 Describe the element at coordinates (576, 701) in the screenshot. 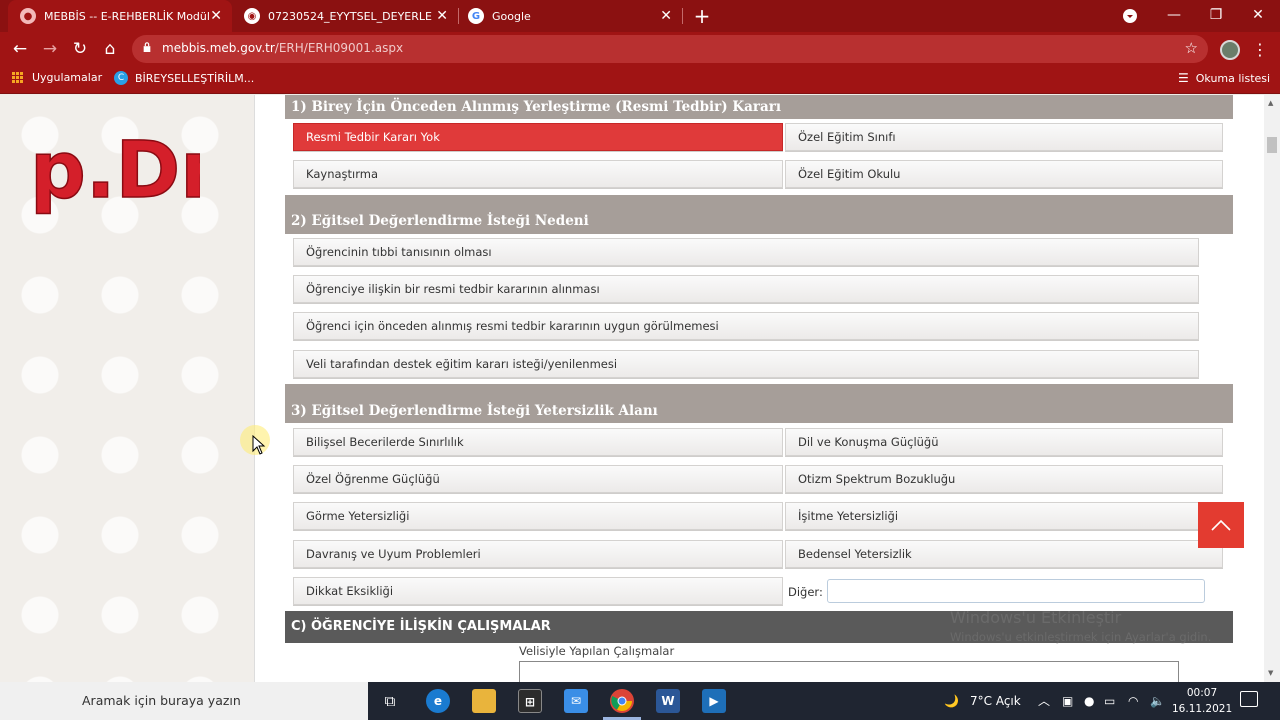

I see `mail-icon: ✉` at that location.